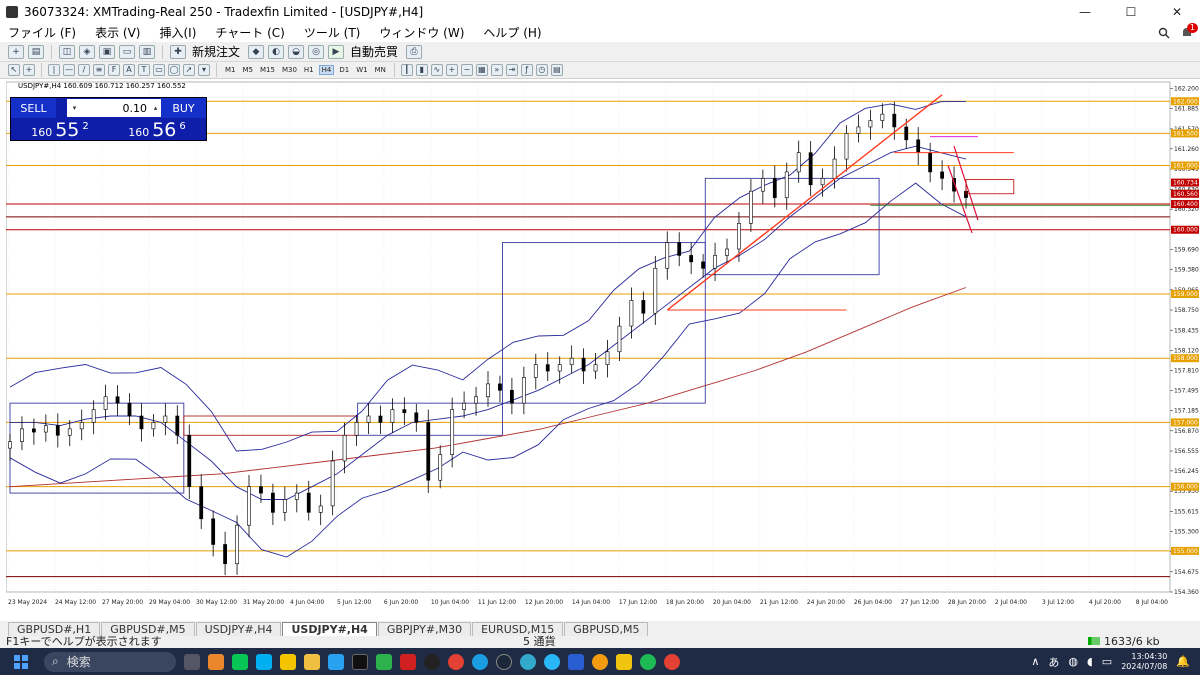 The width and height of the screenshot is (1200, 675). I want to click on arrow-icon: ➚, so click(189, 70).